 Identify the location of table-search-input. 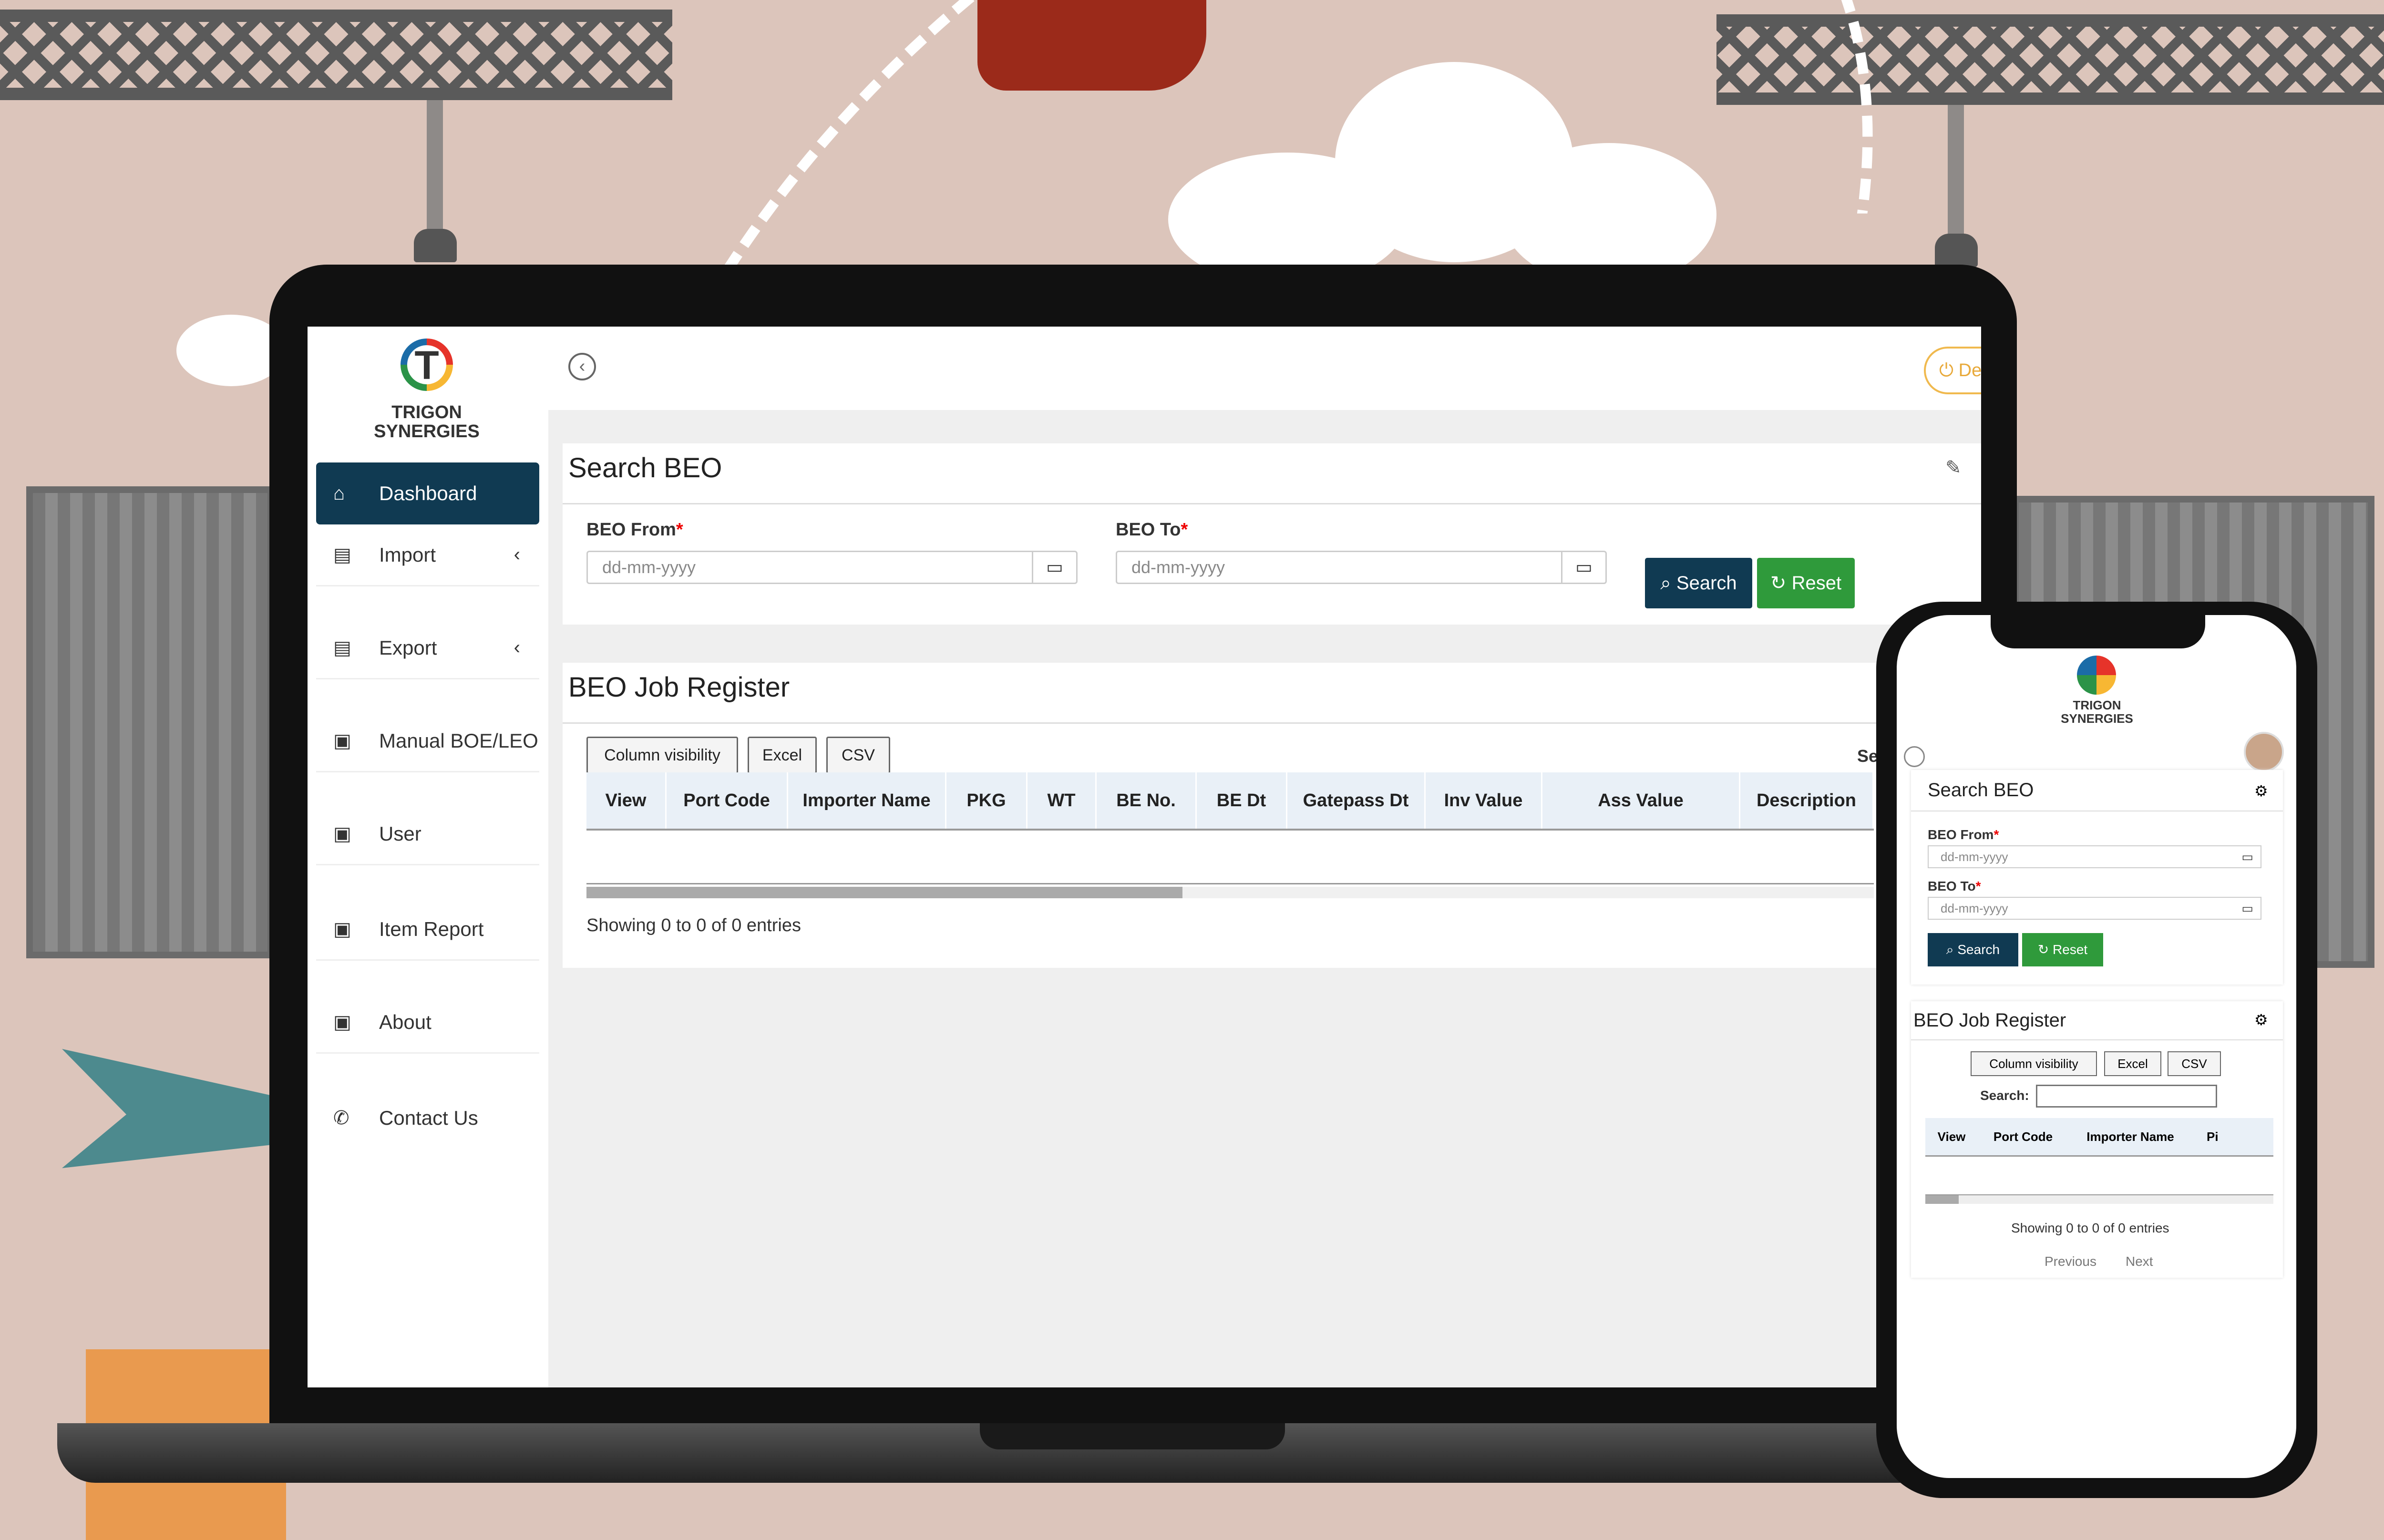
(2126, 1096).